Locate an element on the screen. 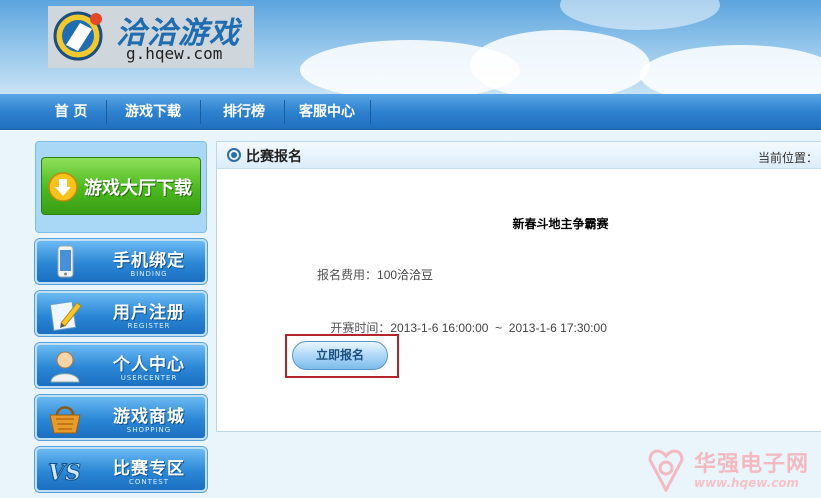 The height and width of the screenshot is (498, 821). logo-url-text: g.hqew.com is located at coordinates (174, 53).